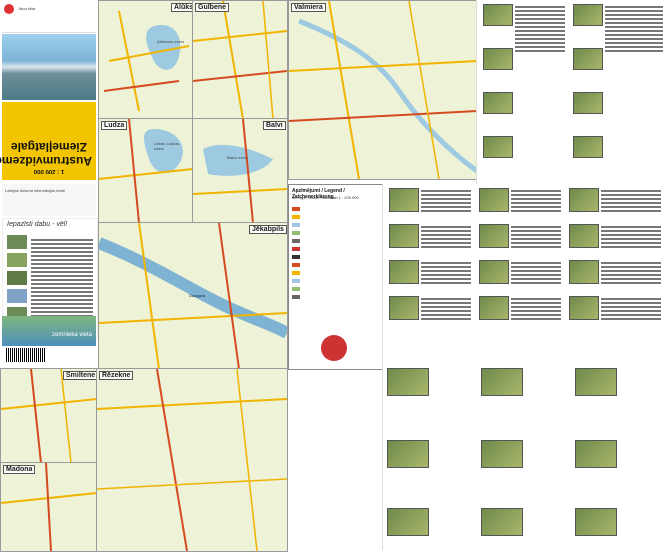  What do you see at coordinates (49, 171) in the screenshot?
I see `cover-scale: 1 : 200 000` at bounding box center [49, 171].